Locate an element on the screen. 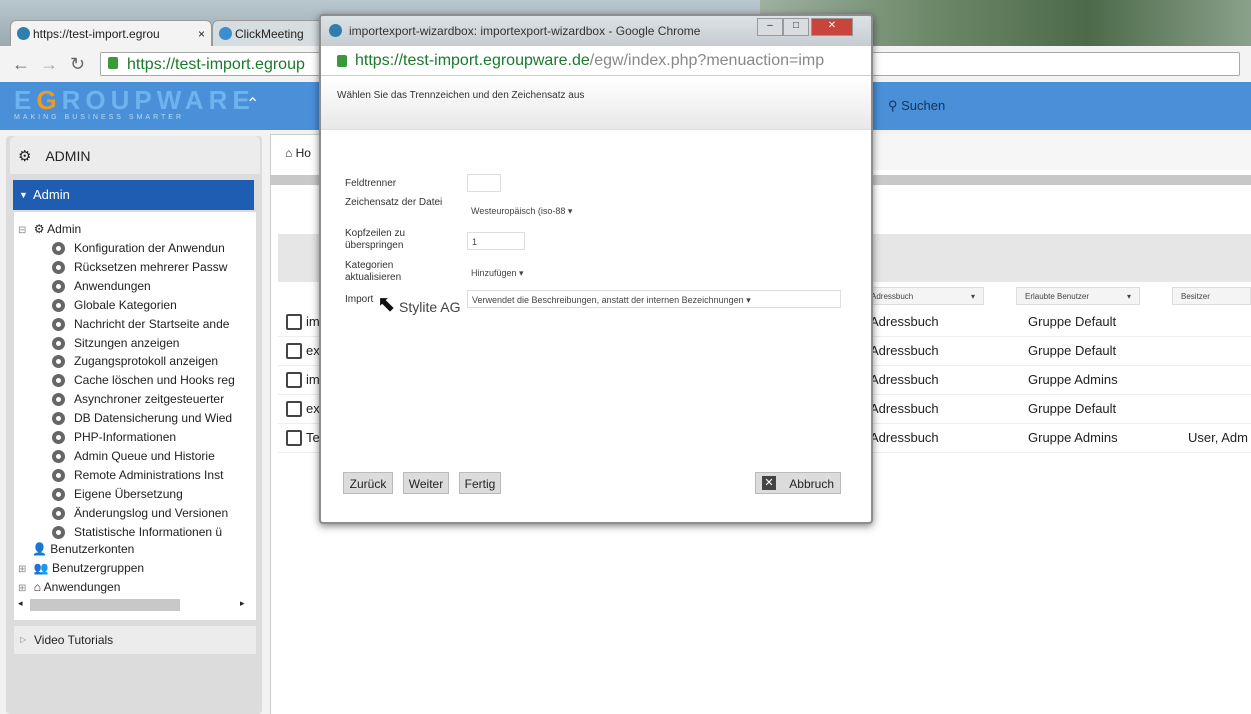  browser-tab-clickmeeting: ClickMeeting is located at coordinates (268, 33).